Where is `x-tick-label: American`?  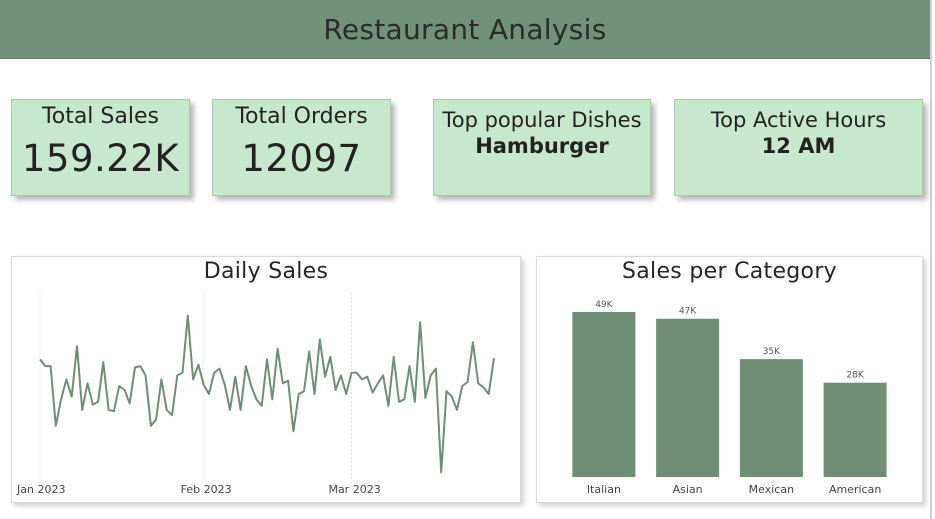 x-tick-label: American is located at coordinates (855, 489).